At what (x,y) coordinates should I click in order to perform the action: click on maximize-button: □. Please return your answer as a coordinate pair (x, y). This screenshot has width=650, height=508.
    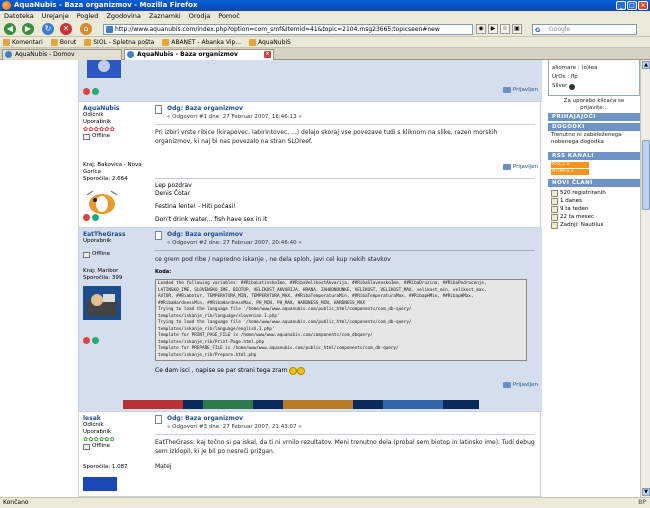
    Looking at the image, I should click on (632, 5).